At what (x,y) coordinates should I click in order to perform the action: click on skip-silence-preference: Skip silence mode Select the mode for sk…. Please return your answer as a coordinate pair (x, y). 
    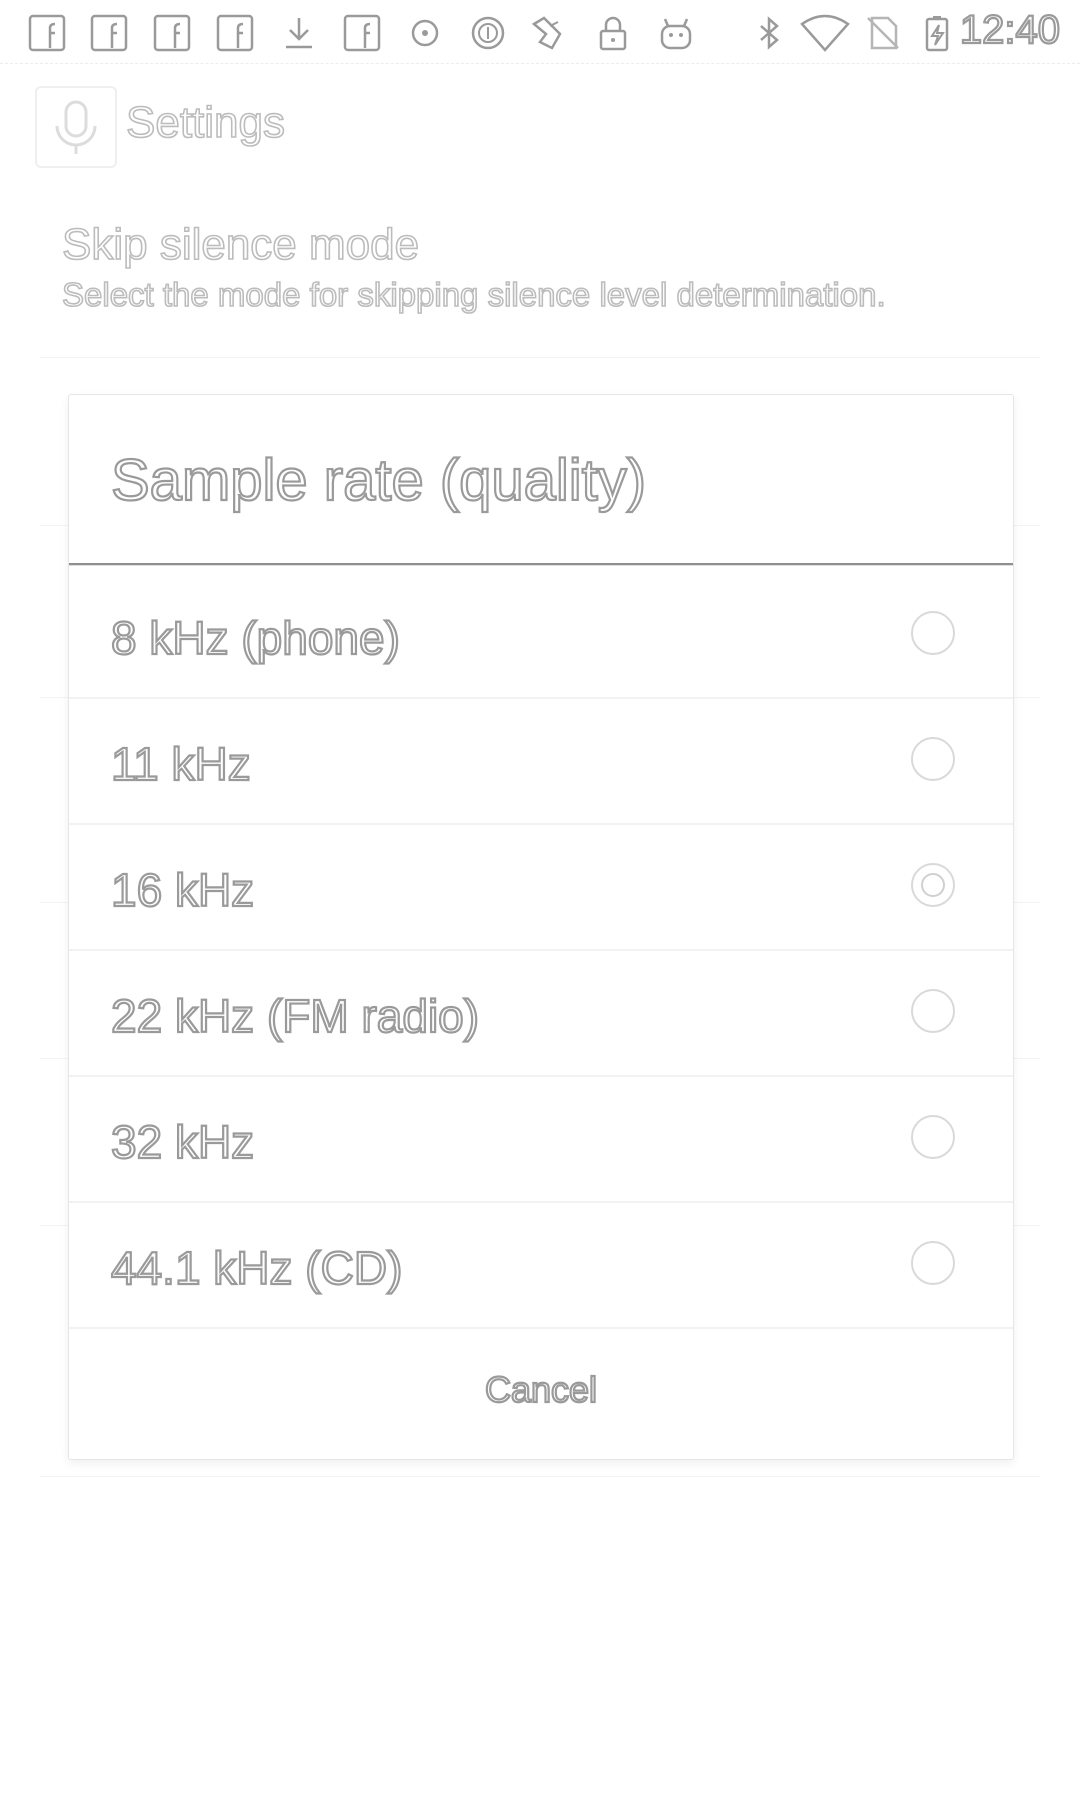
    Looking at the image, I should click on (551, 266).